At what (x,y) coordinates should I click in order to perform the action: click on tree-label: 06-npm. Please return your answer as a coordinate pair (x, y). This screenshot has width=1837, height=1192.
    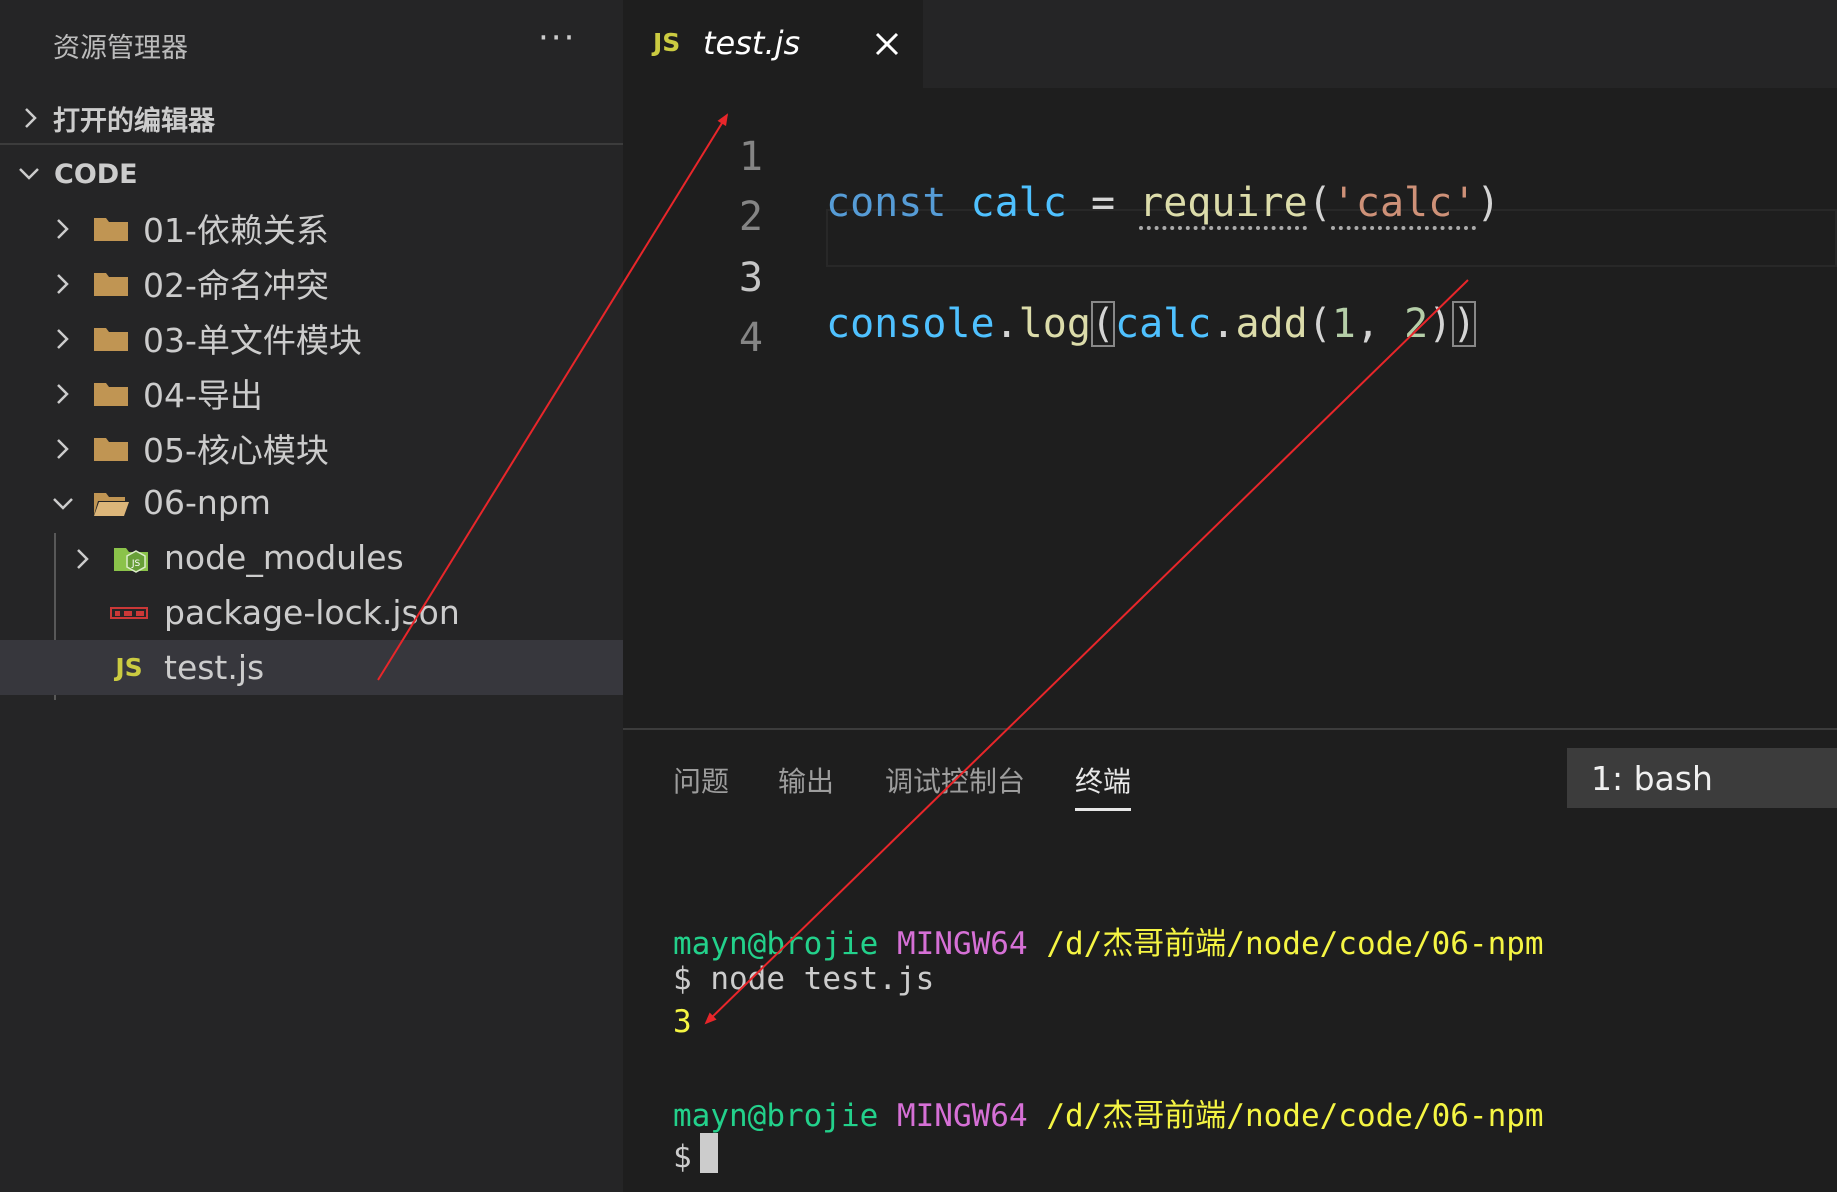
    Looking at the image, I should click on (207, 502).